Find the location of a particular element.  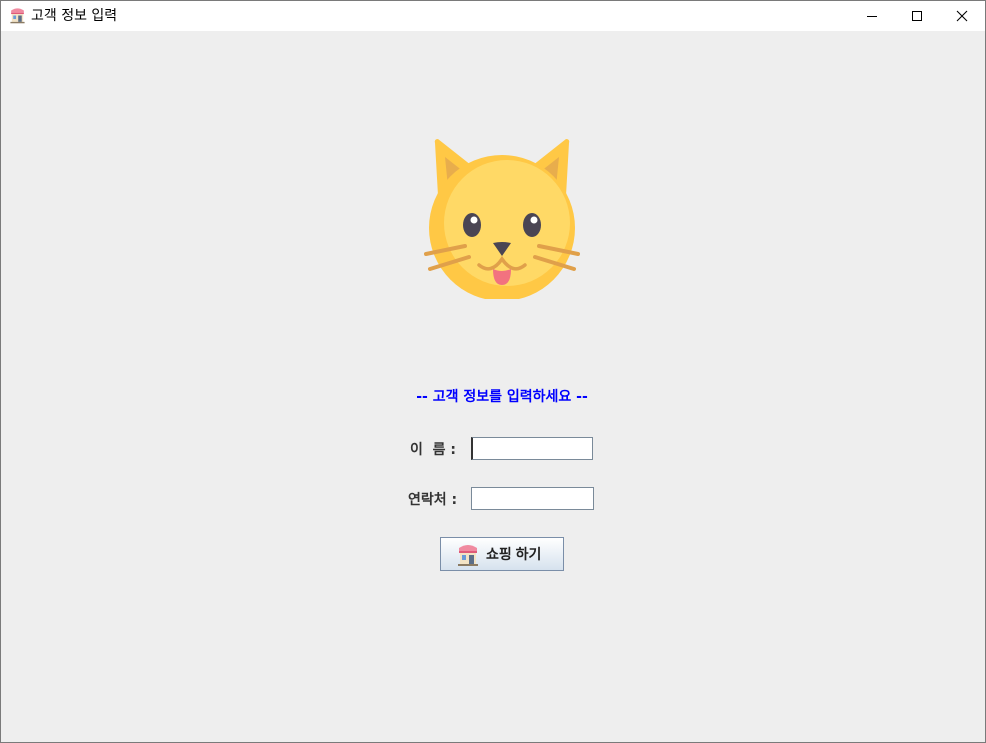

phone-input is located at coordinates (532, 498).